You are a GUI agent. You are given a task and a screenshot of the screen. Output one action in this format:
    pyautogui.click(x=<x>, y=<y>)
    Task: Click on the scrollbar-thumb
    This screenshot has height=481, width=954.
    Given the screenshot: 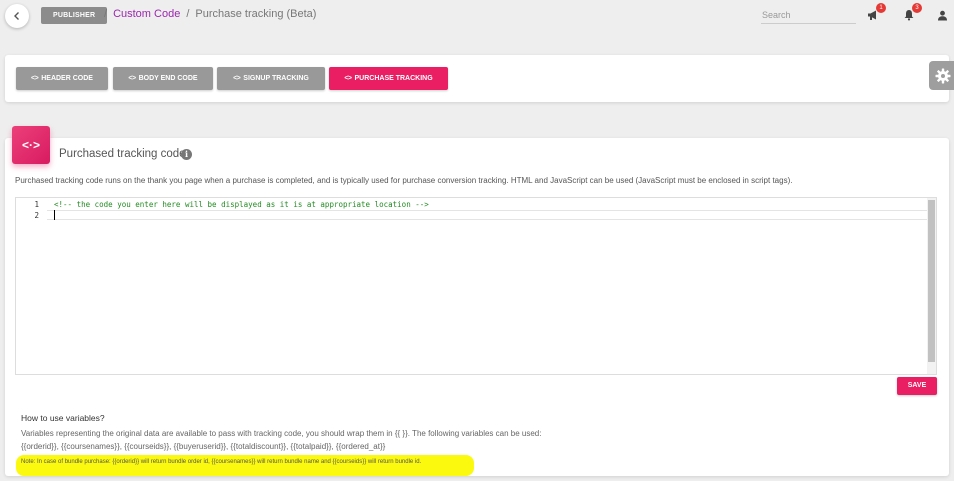 What is the action you would take?
    pyautogui.click(x=931, y=281)
    